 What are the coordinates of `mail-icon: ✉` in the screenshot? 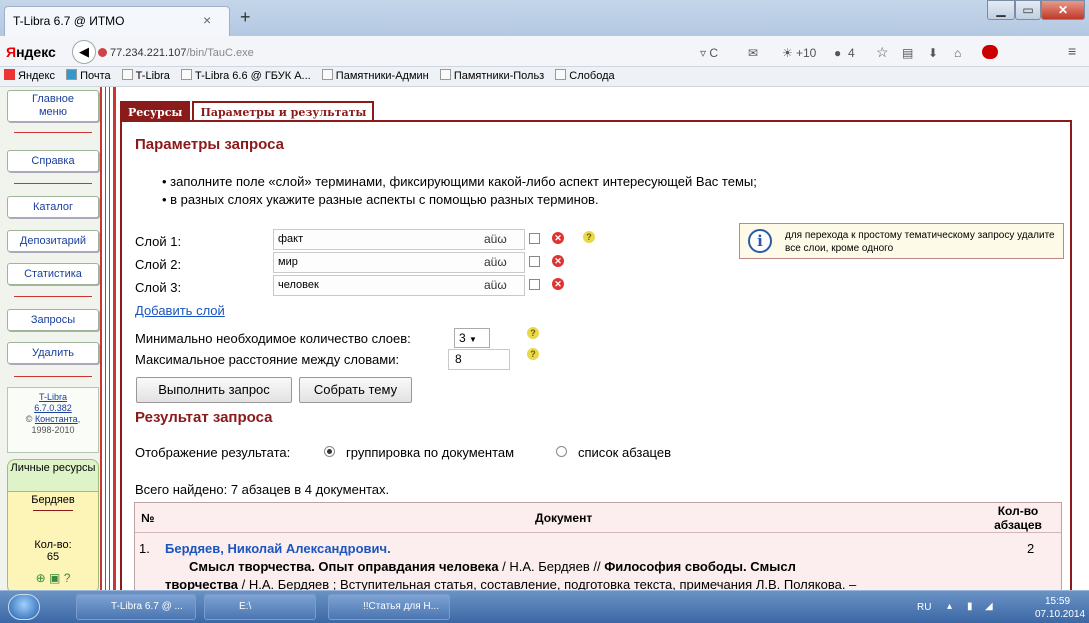 It's located at (753, 53).